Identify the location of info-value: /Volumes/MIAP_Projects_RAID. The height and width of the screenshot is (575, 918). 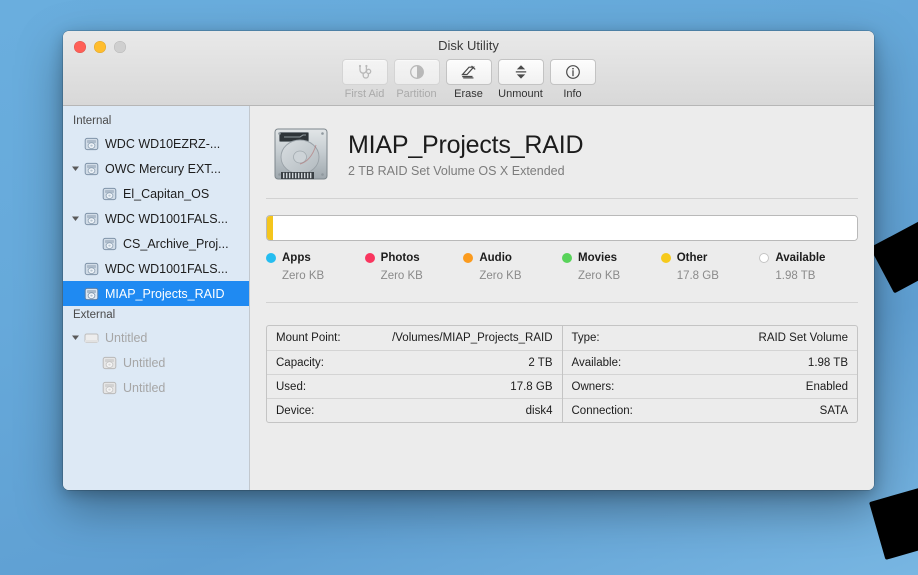
(472, 338).